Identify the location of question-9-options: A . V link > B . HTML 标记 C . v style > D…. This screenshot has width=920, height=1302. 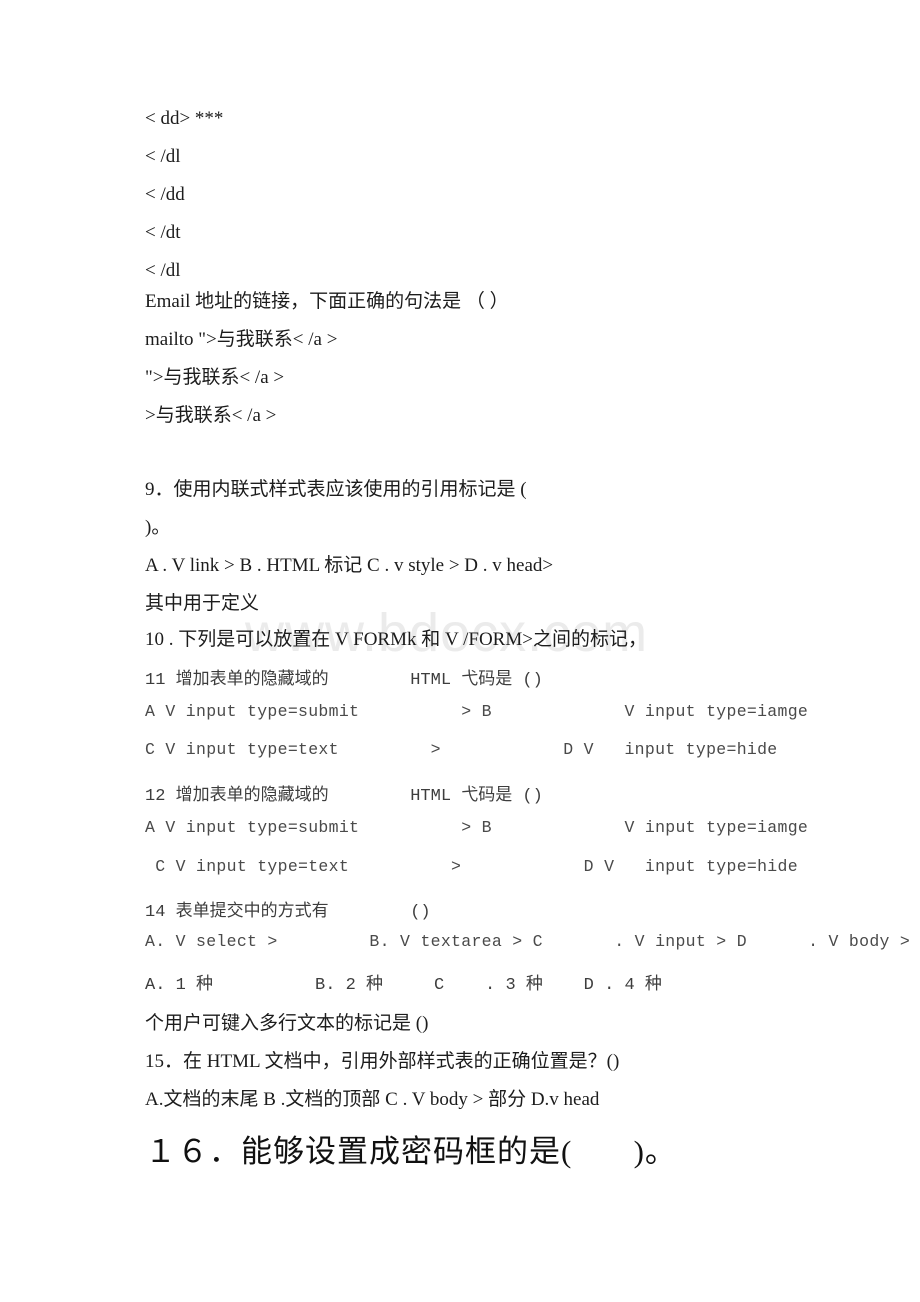
(349, 565).